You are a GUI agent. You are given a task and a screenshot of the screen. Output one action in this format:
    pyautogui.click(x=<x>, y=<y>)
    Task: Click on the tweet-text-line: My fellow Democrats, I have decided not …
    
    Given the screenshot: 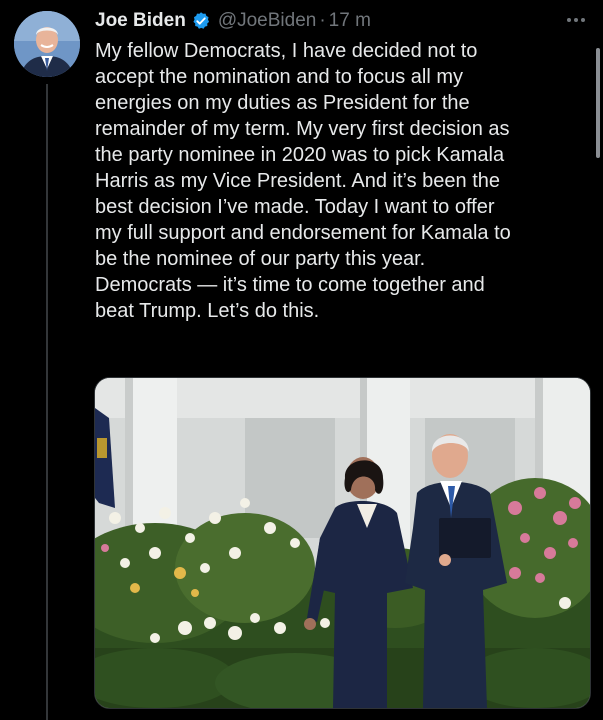 What is the action you would take?
    pyautogui.click(x=286, y=51)
    